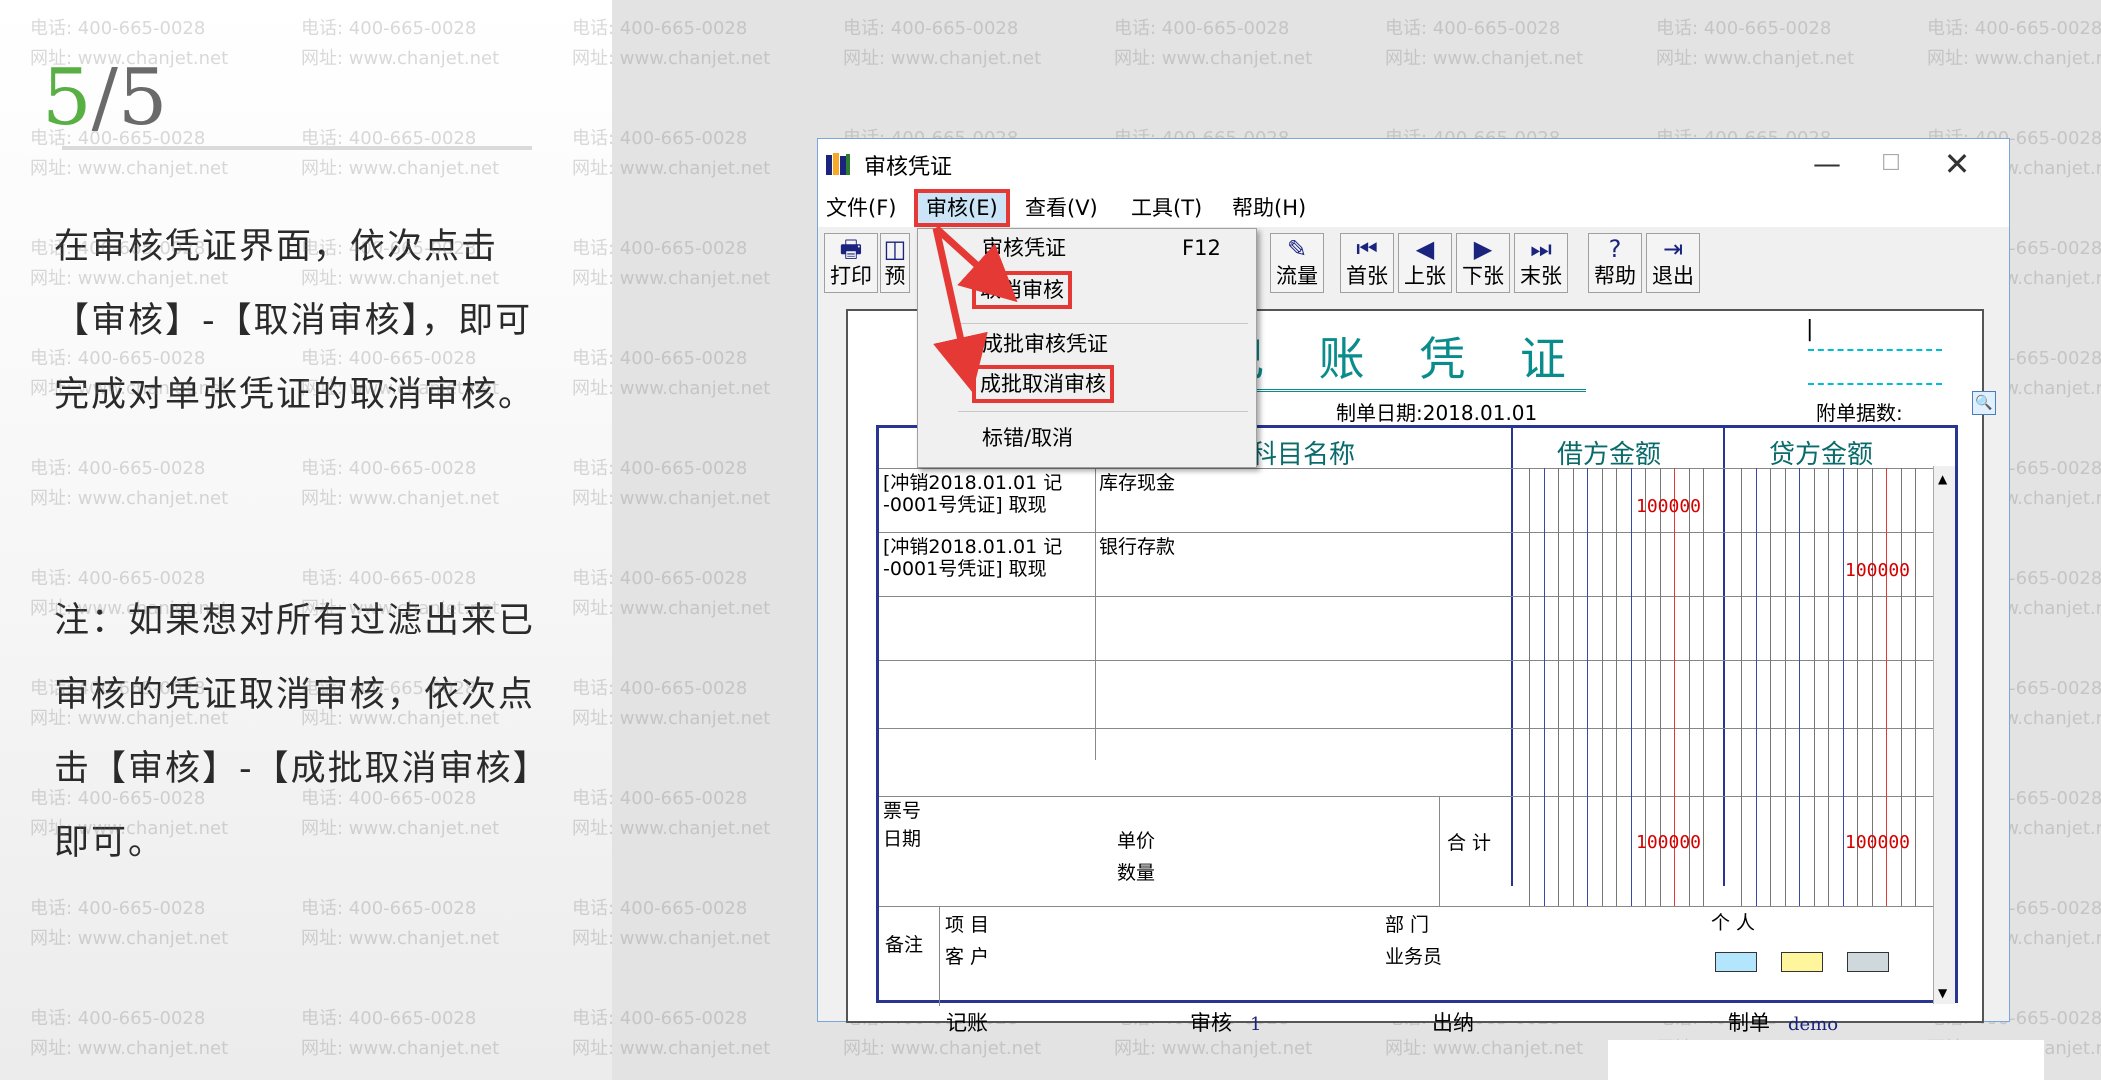 This screenshot has height=1080, width=2101. I want to click on col-credit-header: 贷方金额, so click(1821, 455).